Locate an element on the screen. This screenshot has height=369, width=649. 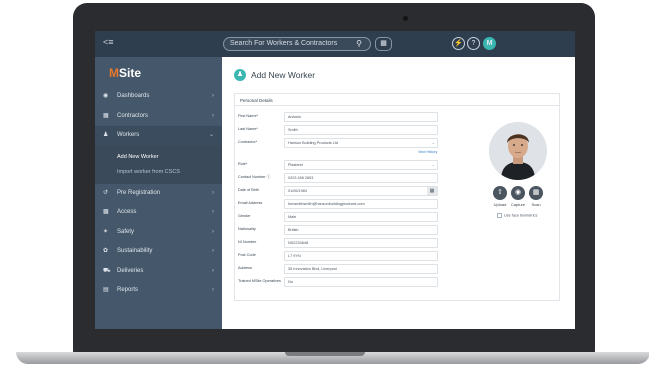
view-history-link: View History is located at coordinates (427, 152).